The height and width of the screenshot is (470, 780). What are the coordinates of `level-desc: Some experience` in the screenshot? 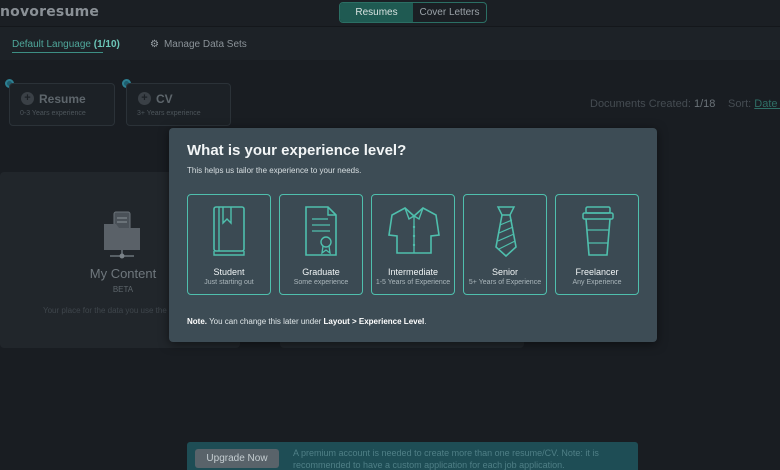 It's located at (321, 282).